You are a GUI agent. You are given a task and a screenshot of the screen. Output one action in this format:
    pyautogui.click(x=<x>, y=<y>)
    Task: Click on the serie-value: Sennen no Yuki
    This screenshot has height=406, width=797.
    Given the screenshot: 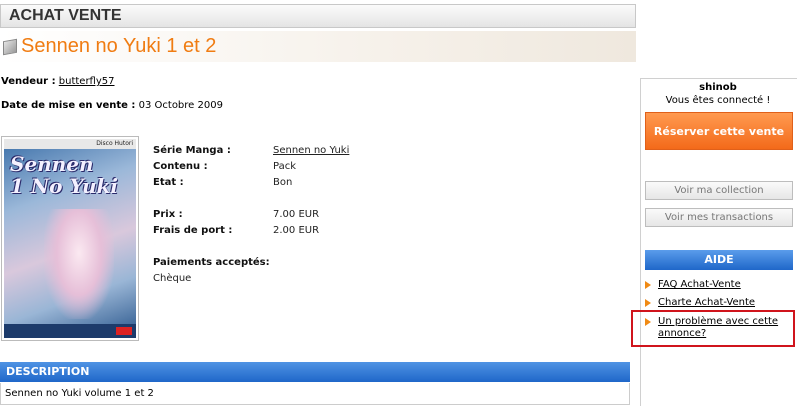 What is the action you would take?
    pyautogui.click(x=311, y=150)
    